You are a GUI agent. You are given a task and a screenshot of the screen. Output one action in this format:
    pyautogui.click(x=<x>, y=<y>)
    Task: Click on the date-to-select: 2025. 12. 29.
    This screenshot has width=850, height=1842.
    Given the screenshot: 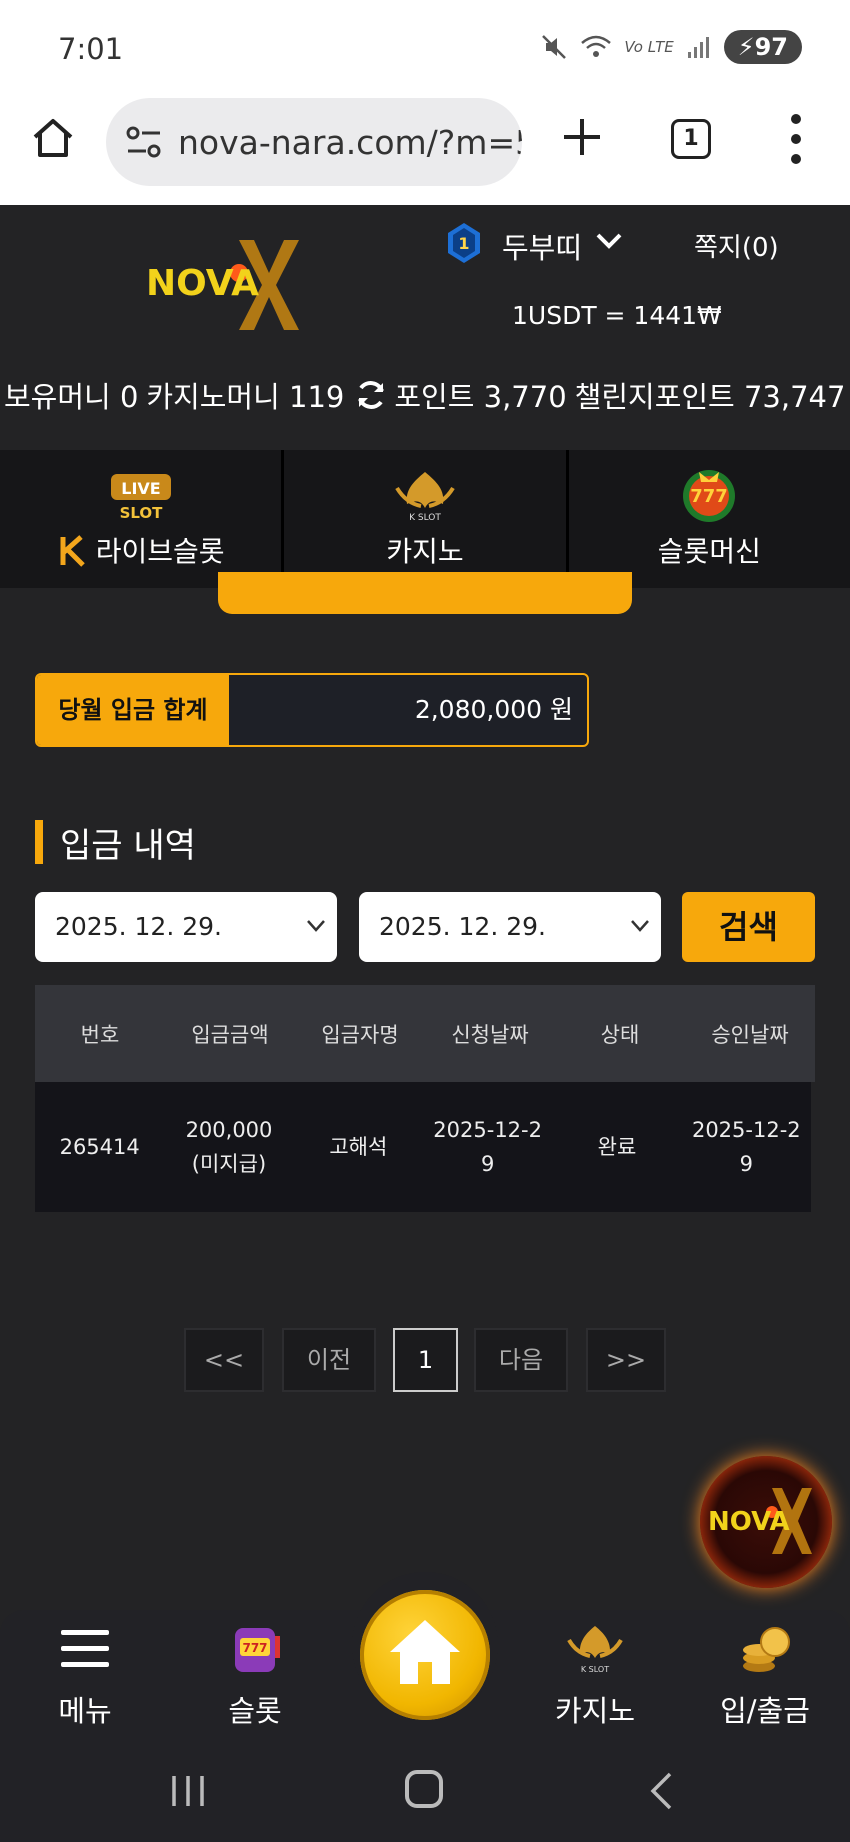 What is the action you would take?
    pyautogui.click(x=510, y=927)
    